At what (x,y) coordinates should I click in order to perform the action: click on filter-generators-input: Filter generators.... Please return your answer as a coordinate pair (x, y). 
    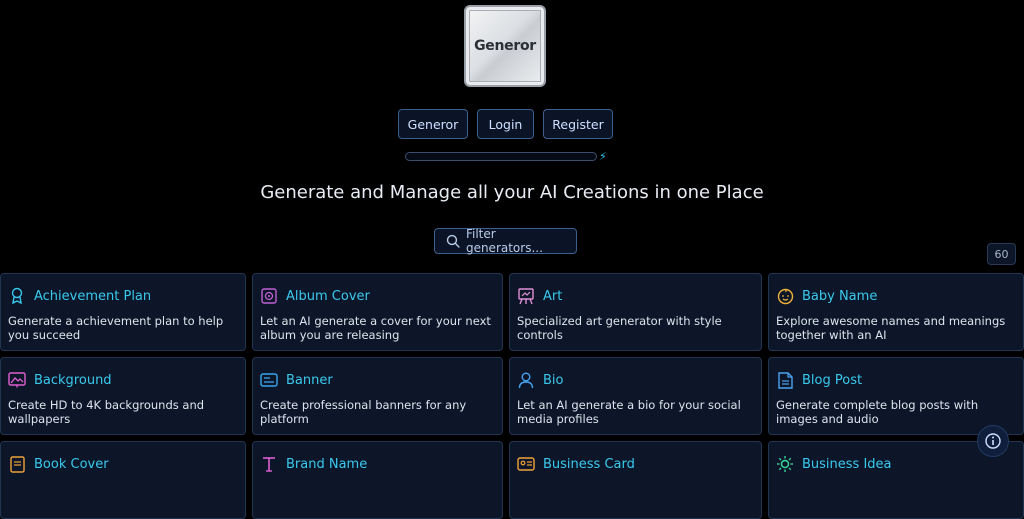
    Looking at the image, I should click on (505, 241).